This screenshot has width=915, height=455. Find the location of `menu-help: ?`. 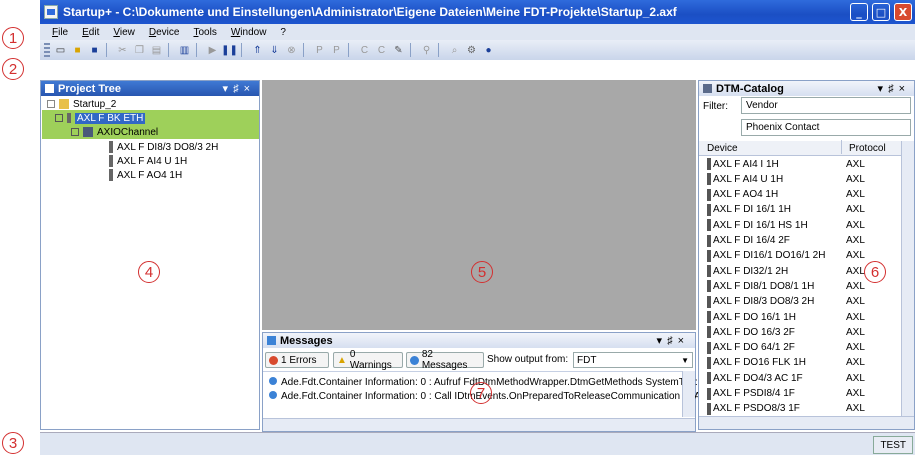

menu-help: ? is located at coordinates (283, 32).